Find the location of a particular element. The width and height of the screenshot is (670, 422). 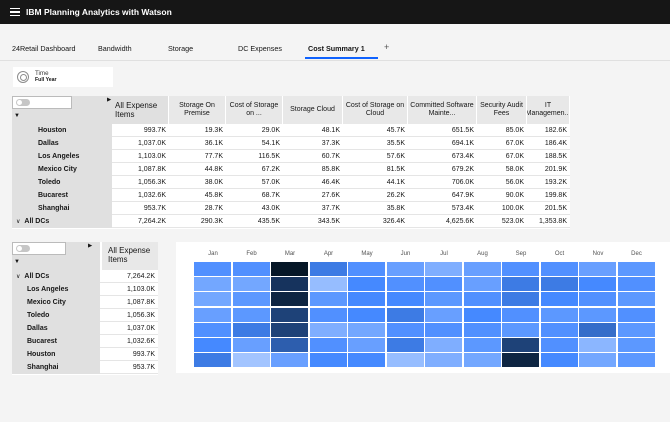

table-cell: 37.3K is located at coordinates (313, 143).